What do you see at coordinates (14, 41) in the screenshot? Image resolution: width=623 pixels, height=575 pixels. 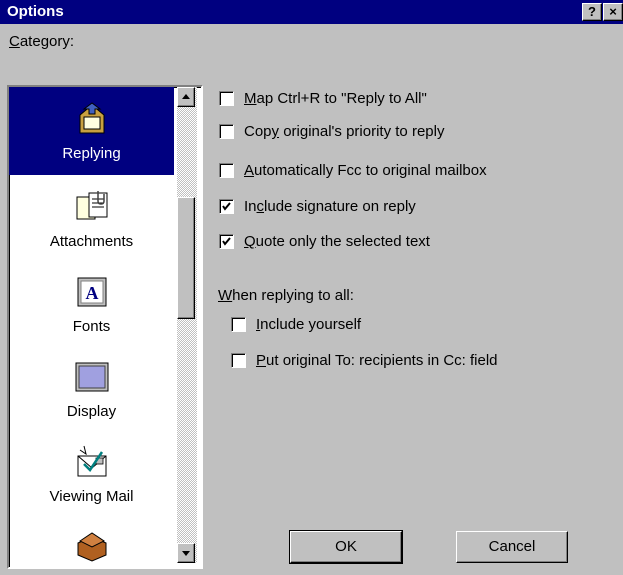 I see `category-label-accel: C` at bounding box center [14, 41].